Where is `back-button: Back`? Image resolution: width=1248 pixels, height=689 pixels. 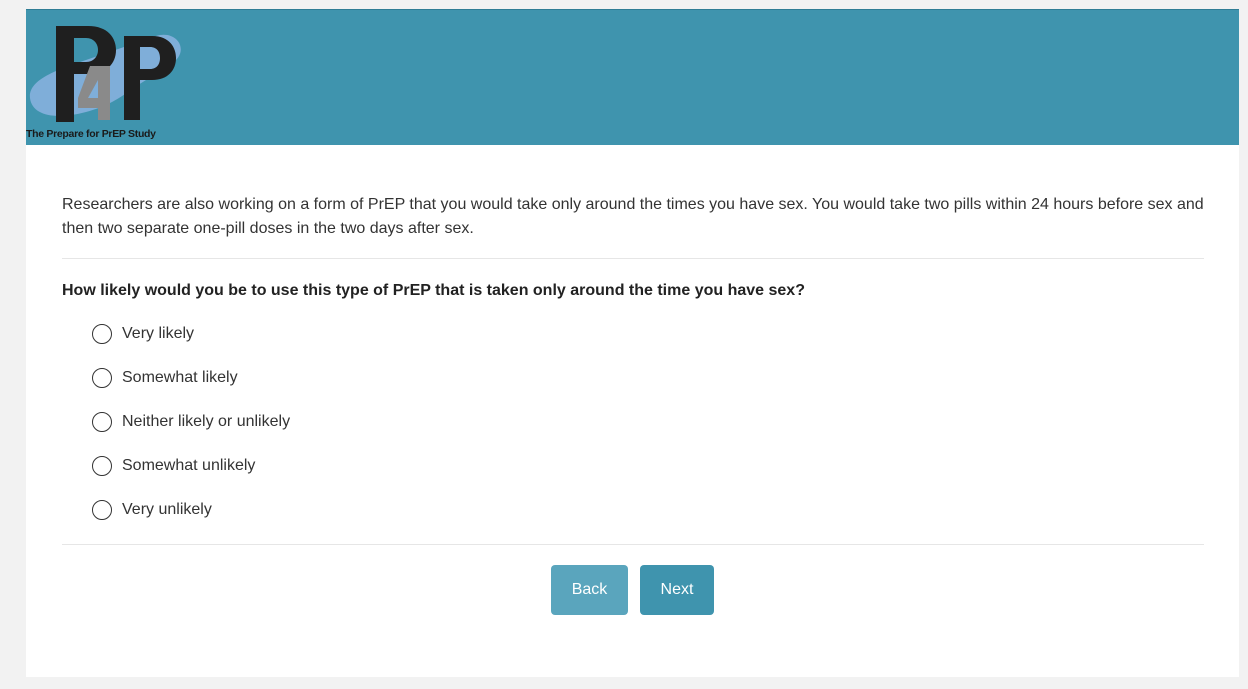
back-button: Back is located at coordinates (589, 590).